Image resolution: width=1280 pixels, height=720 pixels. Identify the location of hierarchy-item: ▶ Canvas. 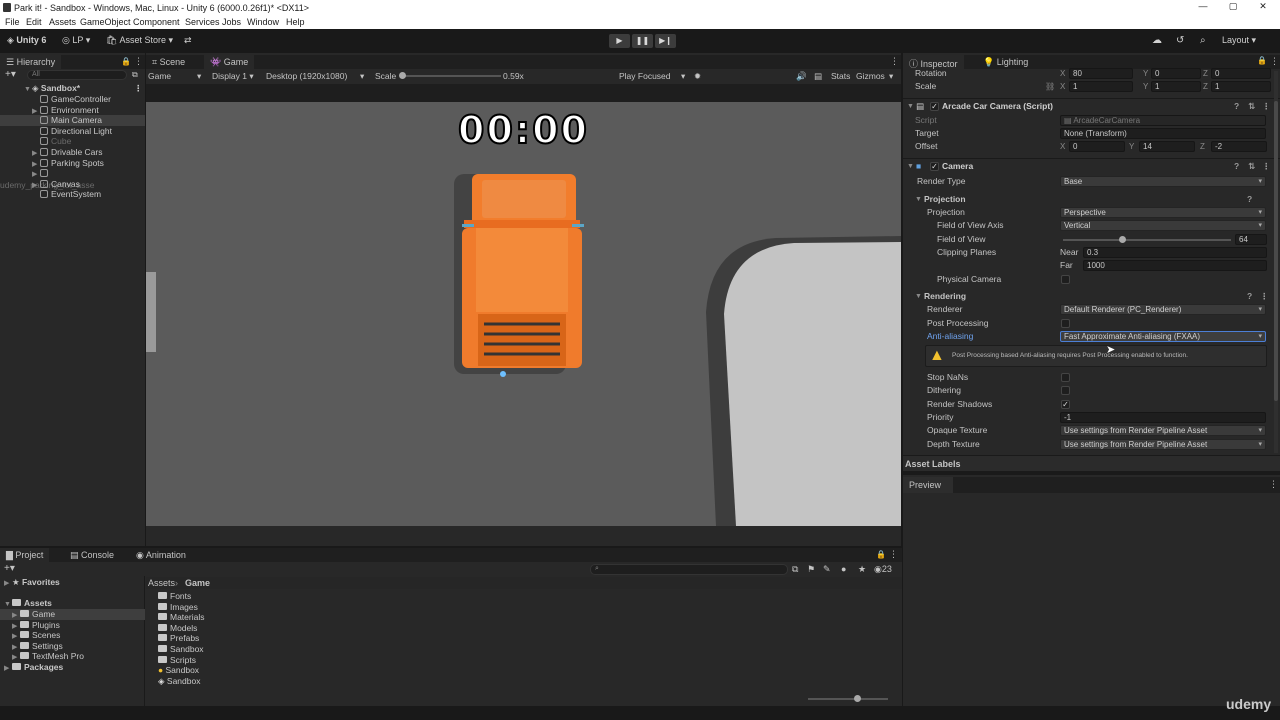
(72, 184).